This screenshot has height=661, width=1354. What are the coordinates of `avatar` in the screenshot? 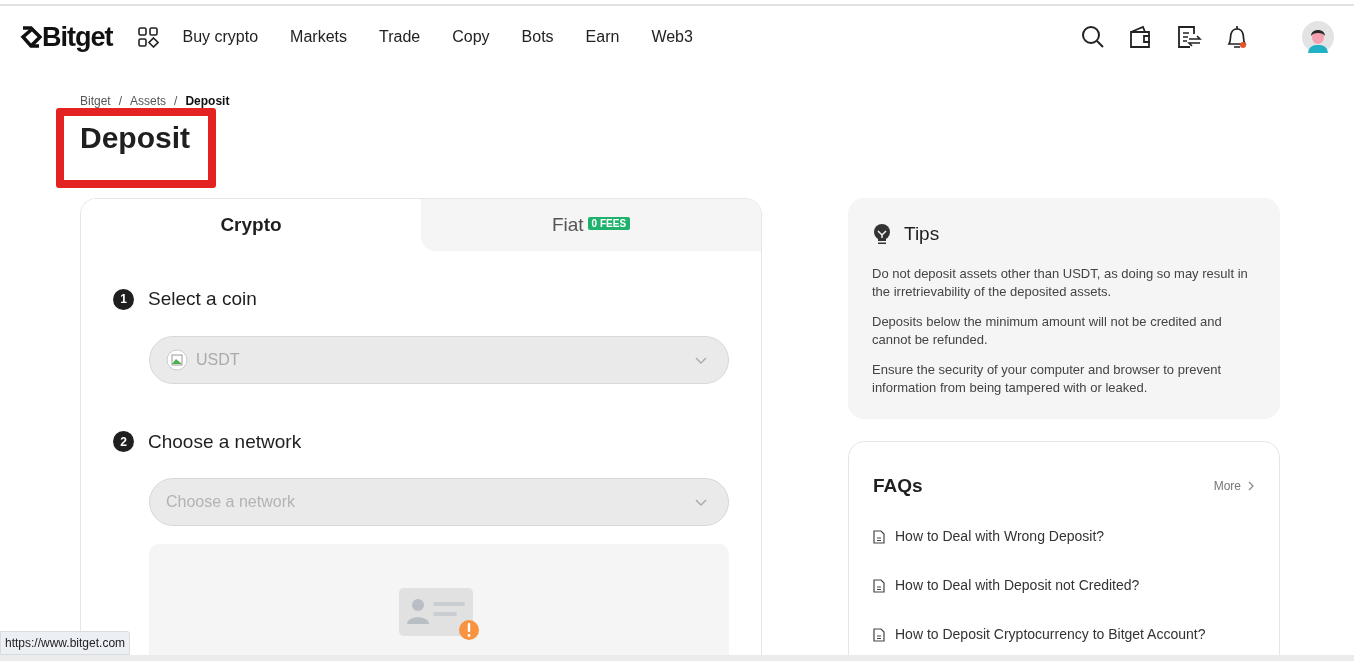 It's located at (1318, 37).